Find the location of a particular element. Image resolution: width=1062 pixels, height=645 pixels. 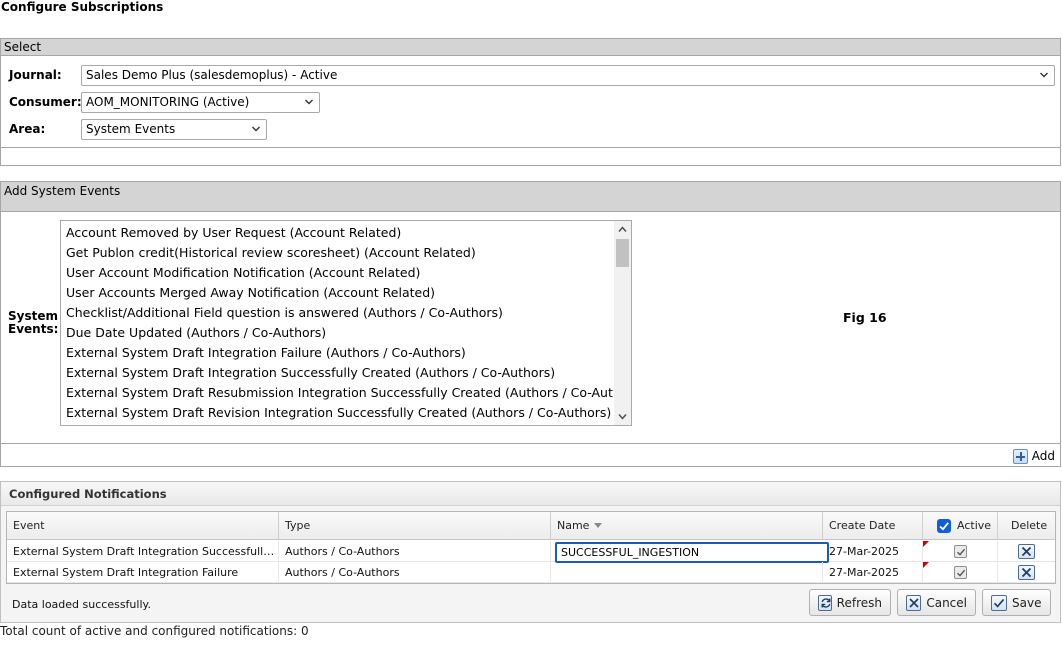

column-header-name-label: Name is located at coordinates (573, 525).